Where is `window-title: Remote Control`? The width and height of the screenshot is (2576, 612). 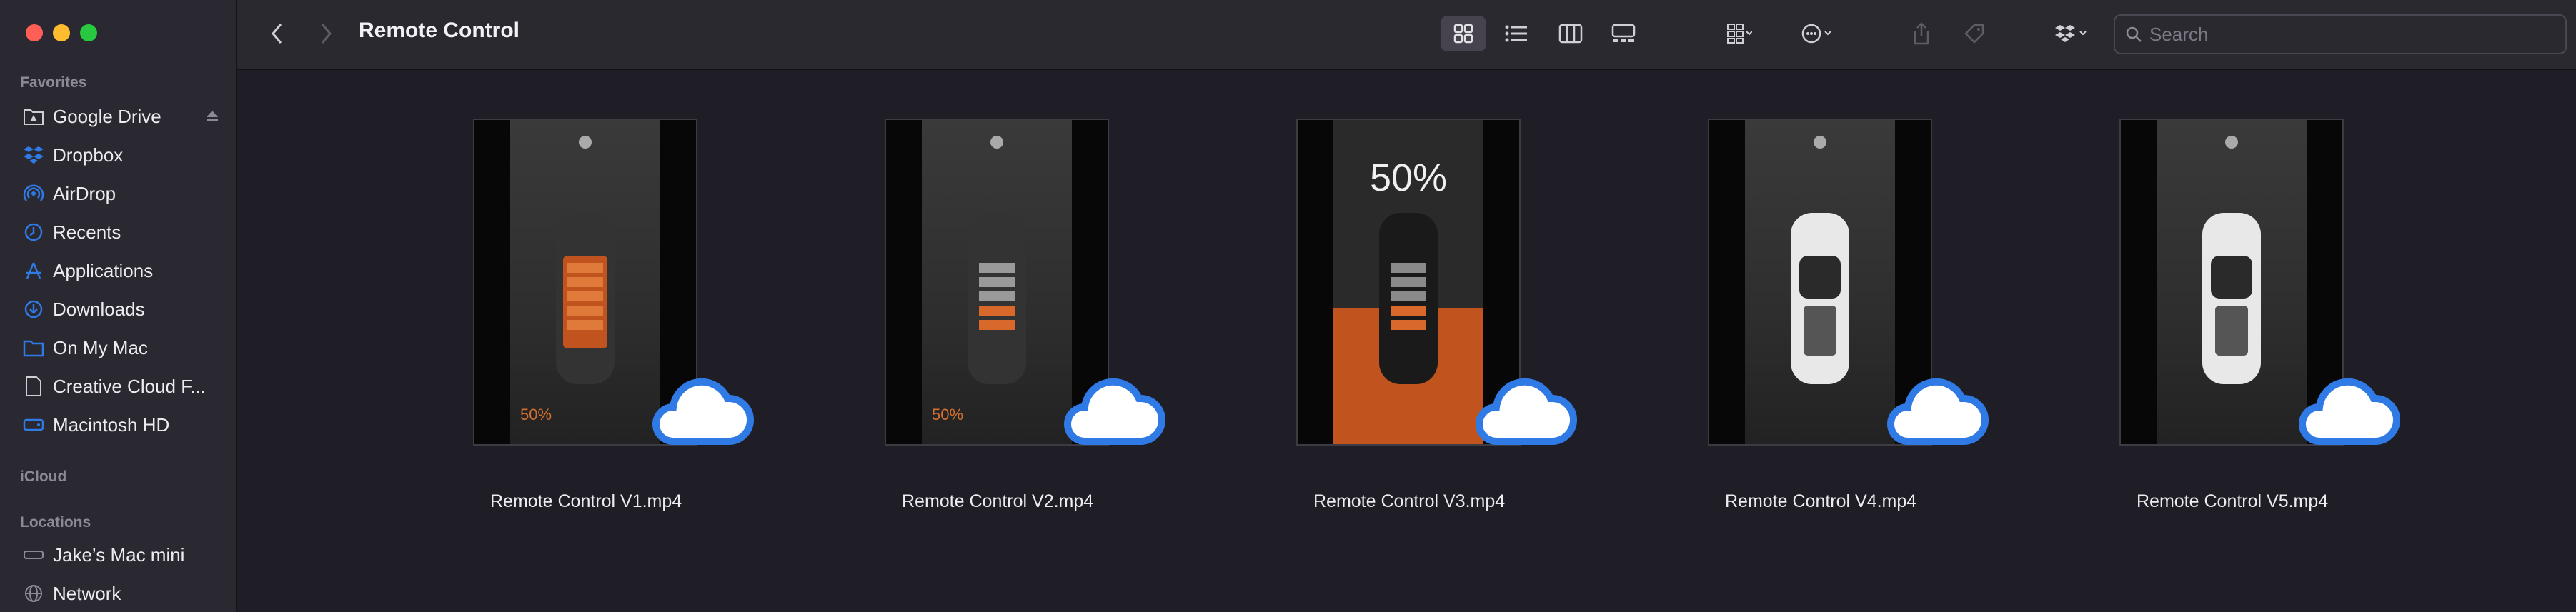 window-title: Remote Control is located at coordinates (439, 30).